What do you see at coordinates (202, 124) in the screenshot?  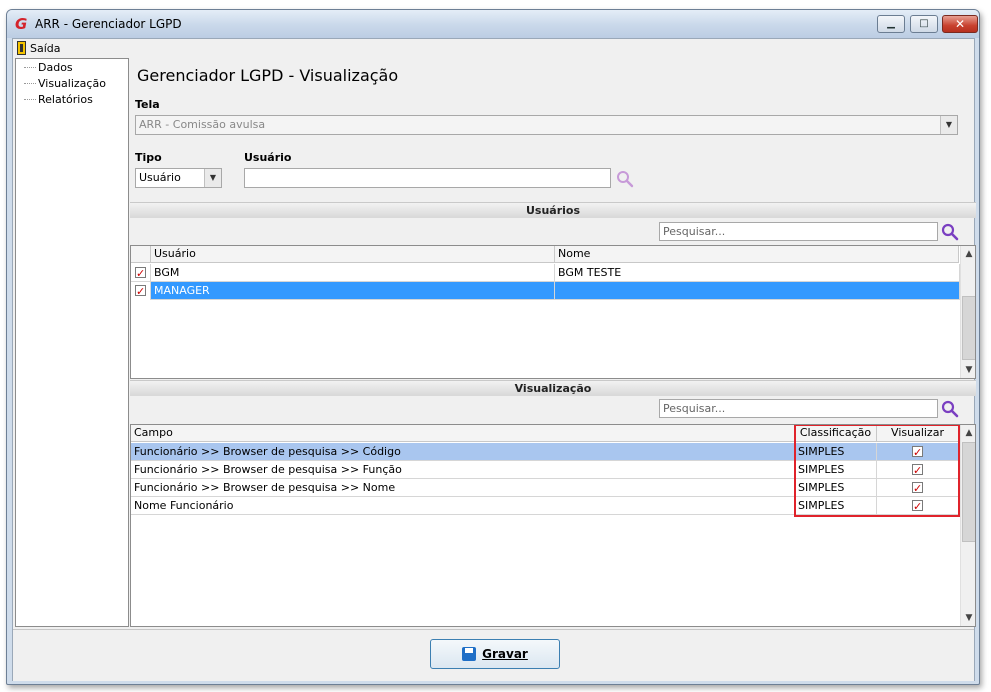 I see `tela-value: ARR - Comissão avulsa` at bounding box center [202, 124].